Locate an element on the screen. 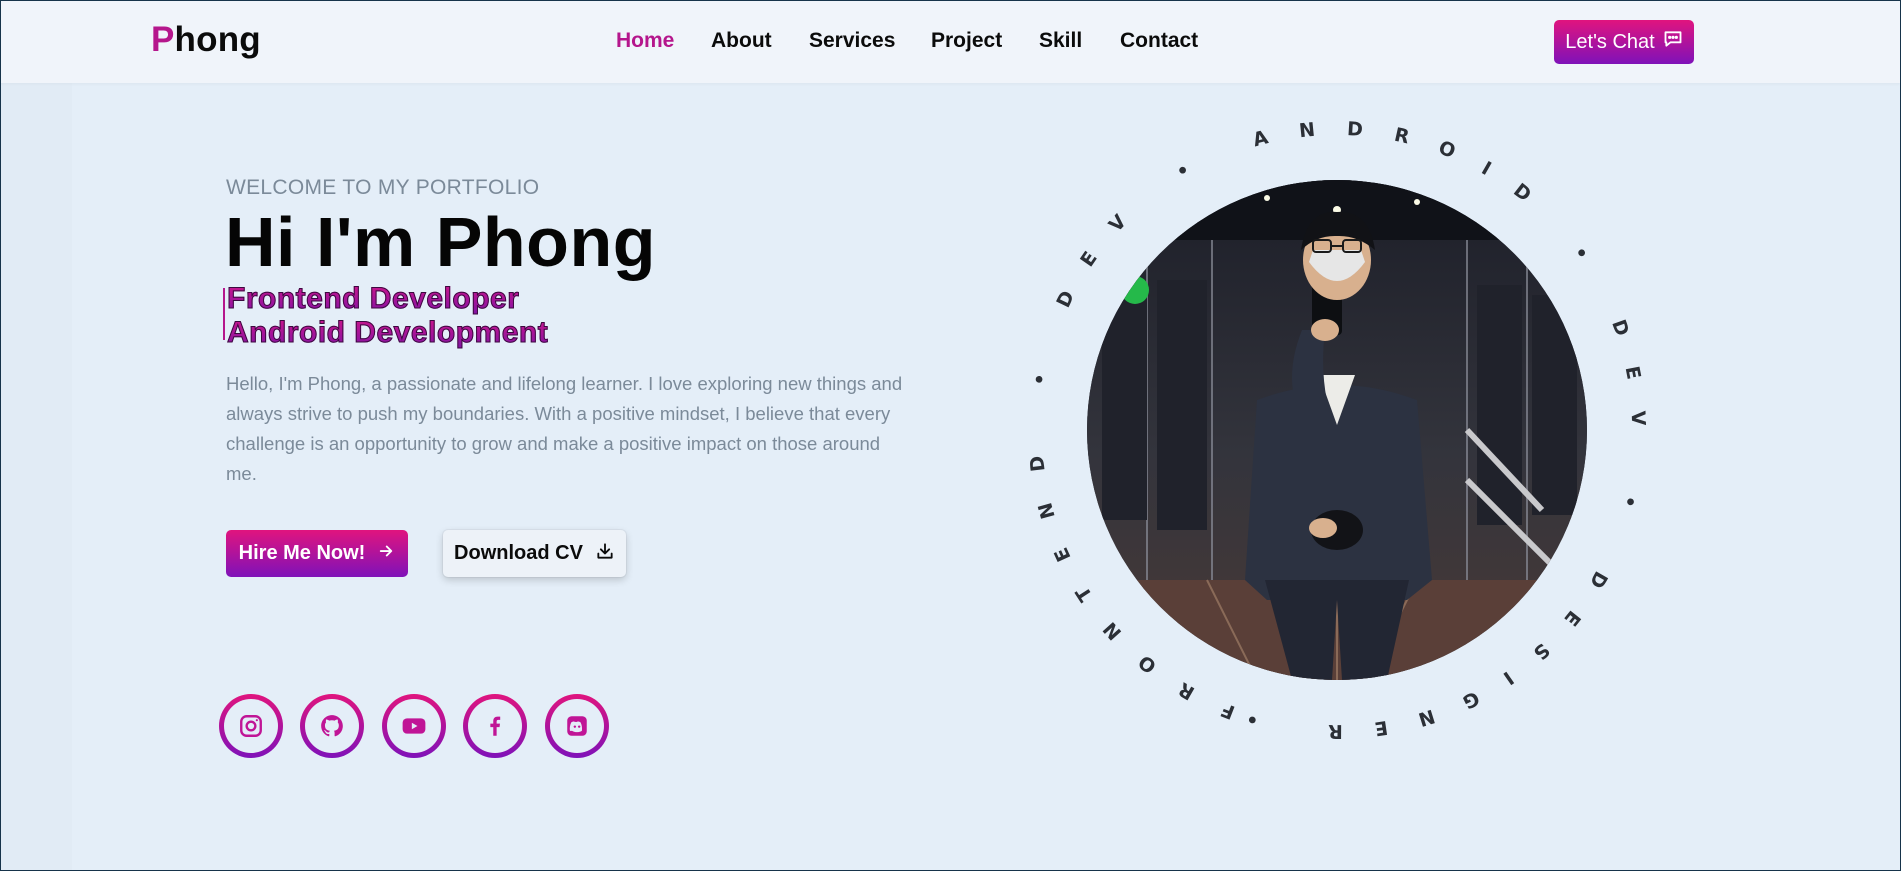 The image size is (1901, 871). youtube-link is located at coordinates (414, 726).